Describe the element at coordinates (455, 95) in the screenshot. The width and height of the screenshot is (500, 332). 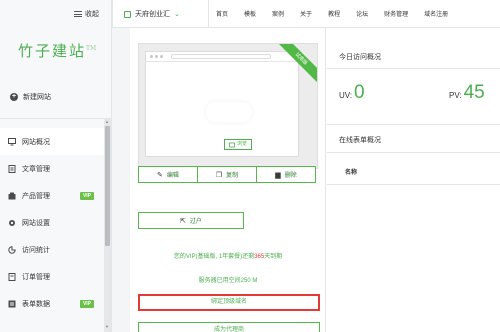
I see `pv-label: PV:` at that location.